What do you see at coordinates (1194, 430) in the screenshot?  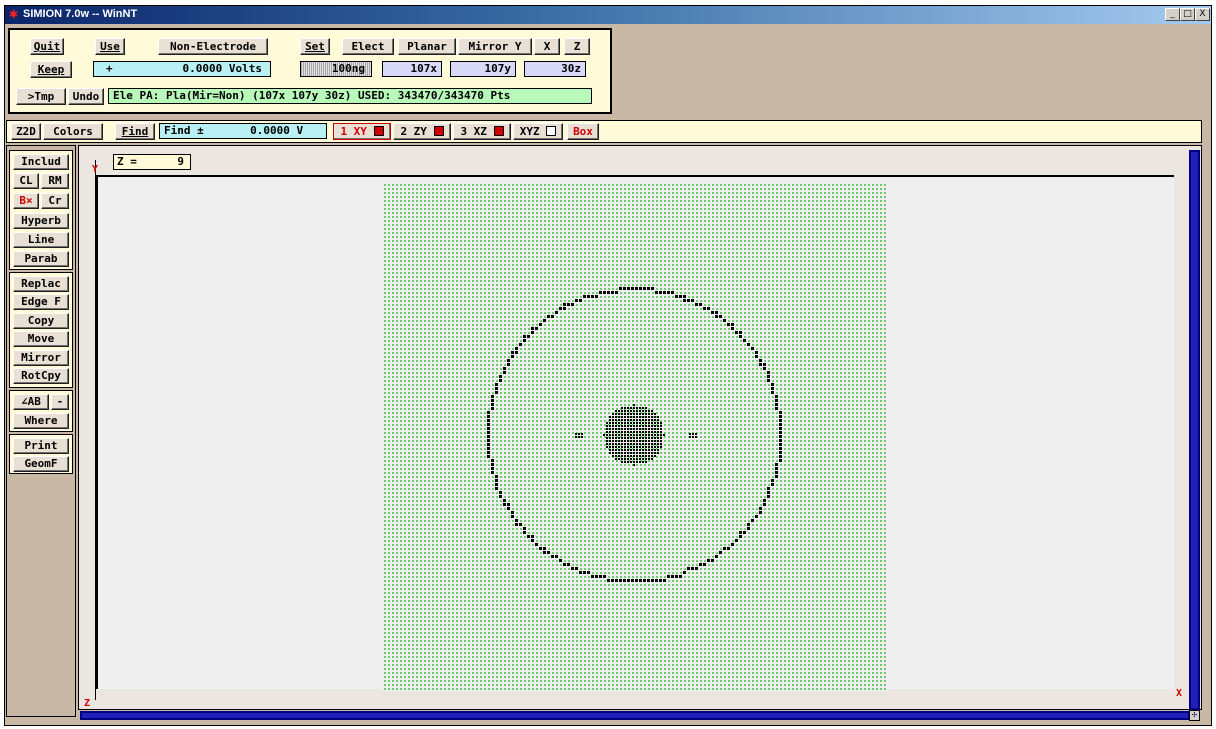 I see `vertical-scrollbar` at bounding box center [1194, 430].